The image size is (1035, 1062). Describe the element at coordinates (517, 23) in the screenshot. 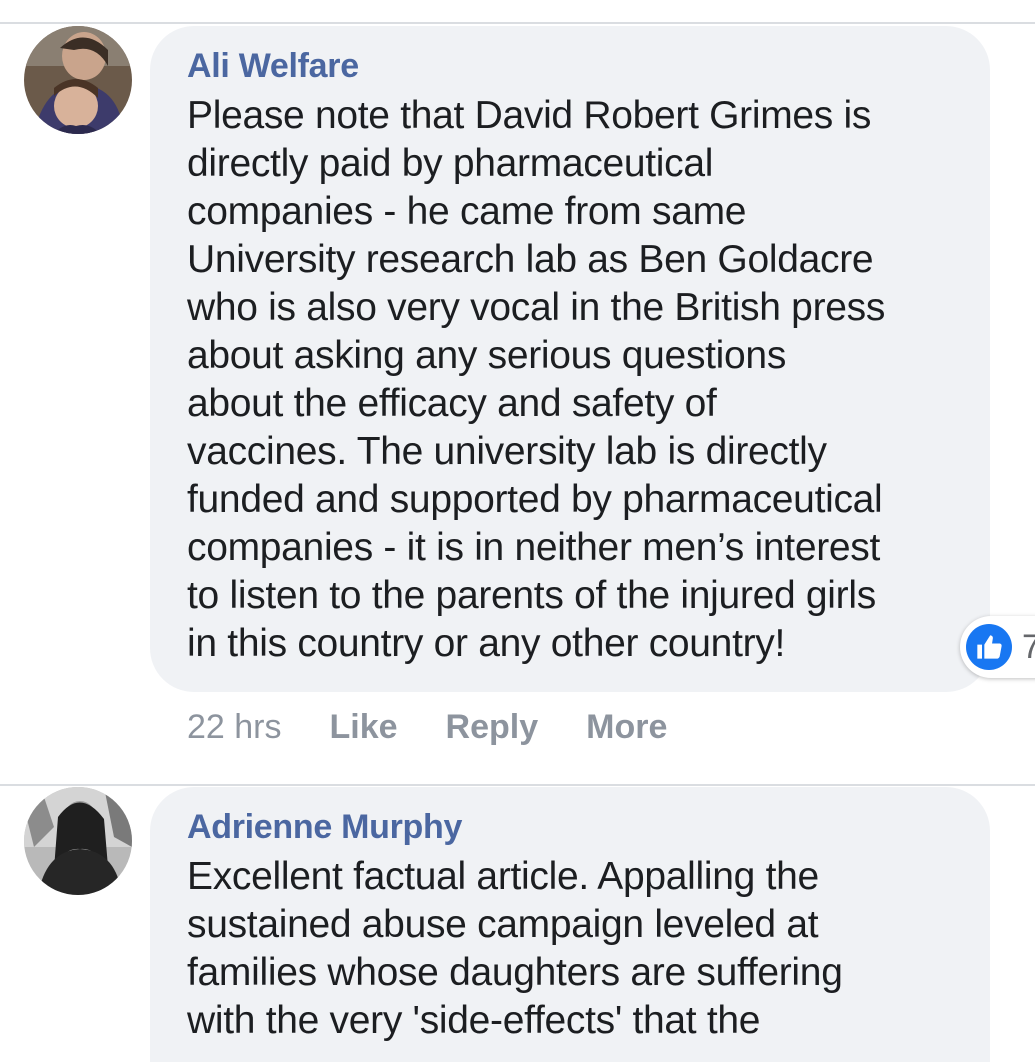

I see `divider-top` at that location.